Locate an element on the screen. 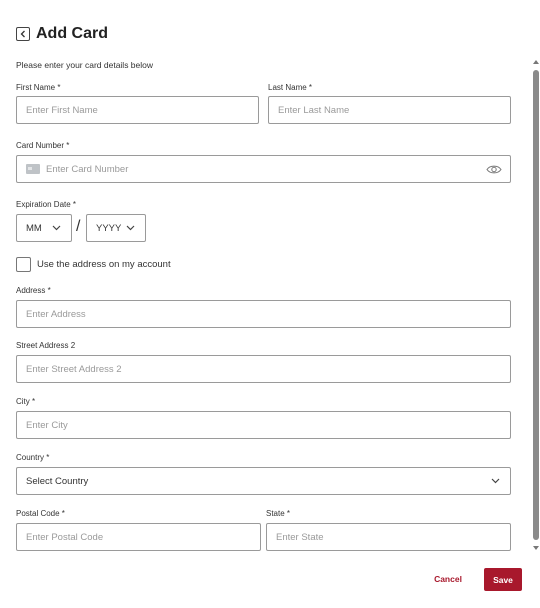  last-name-field: Enter Last Name is located at coordinates (389, 110).